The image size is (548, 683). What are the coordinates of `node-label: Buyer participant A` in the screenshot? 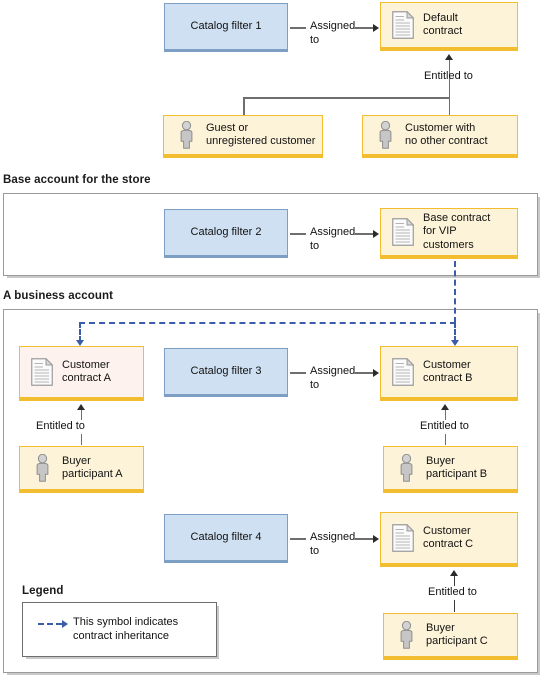 It's located at (92, 467).